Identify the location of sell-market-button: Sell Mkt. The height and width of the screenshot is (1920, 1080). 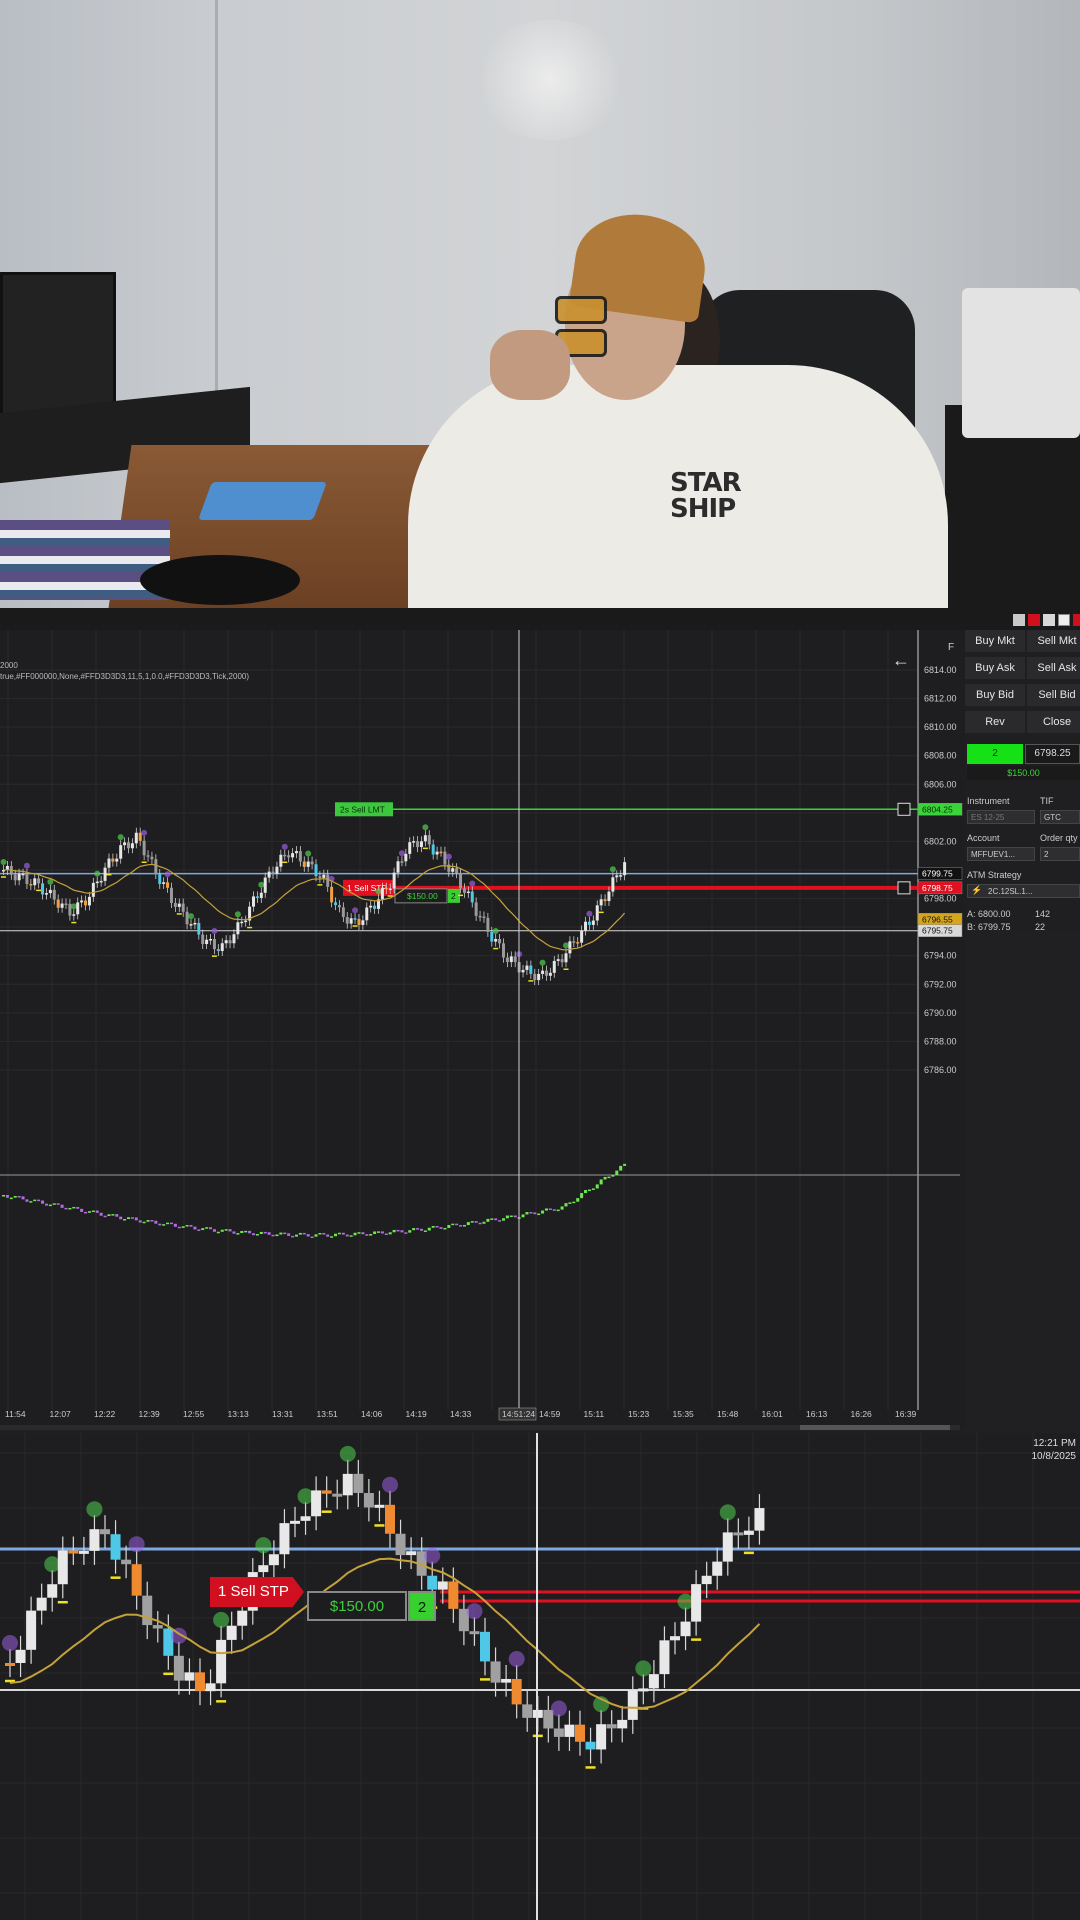
(1053, 641).